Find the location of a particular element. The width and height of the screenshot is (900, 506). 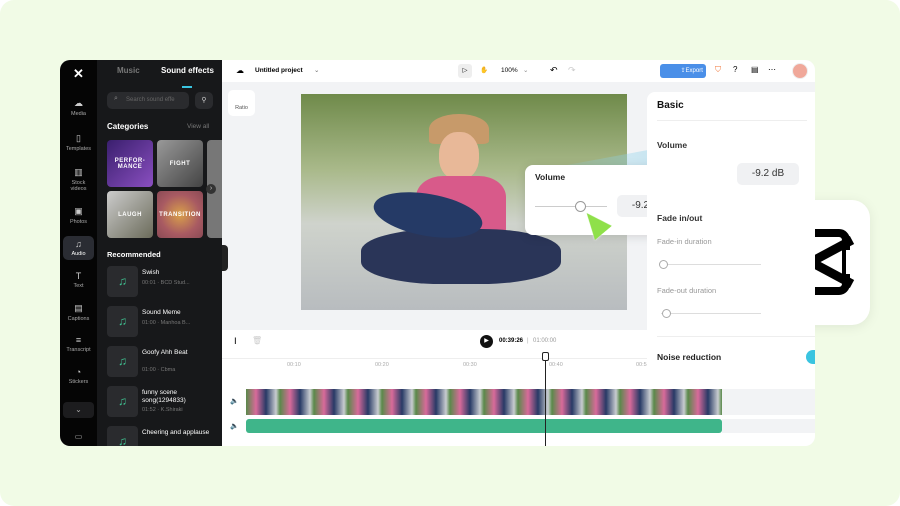

tick-label: 00:20 is located at coordinates (382, 365).